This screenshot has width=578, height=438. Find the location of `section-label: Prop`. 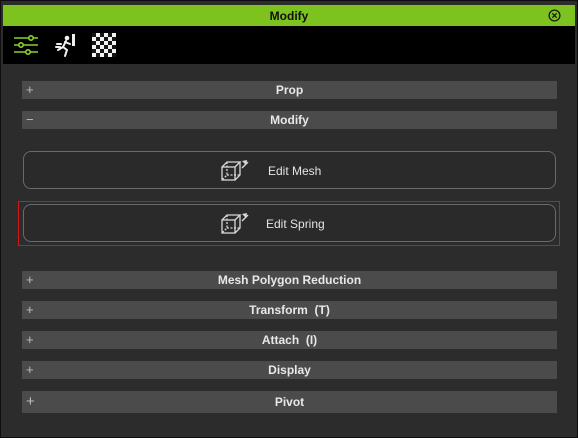

section-label: Prop is located at coordinates (289, 90).